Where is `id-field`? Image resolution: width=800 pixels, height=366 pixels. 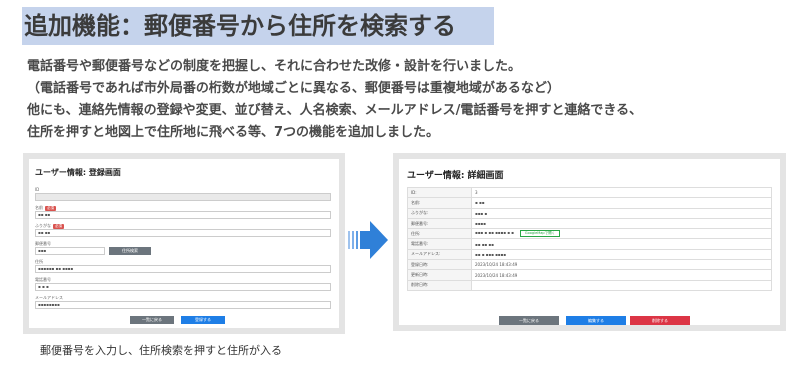 id-field is located at coordinates (183, 197).